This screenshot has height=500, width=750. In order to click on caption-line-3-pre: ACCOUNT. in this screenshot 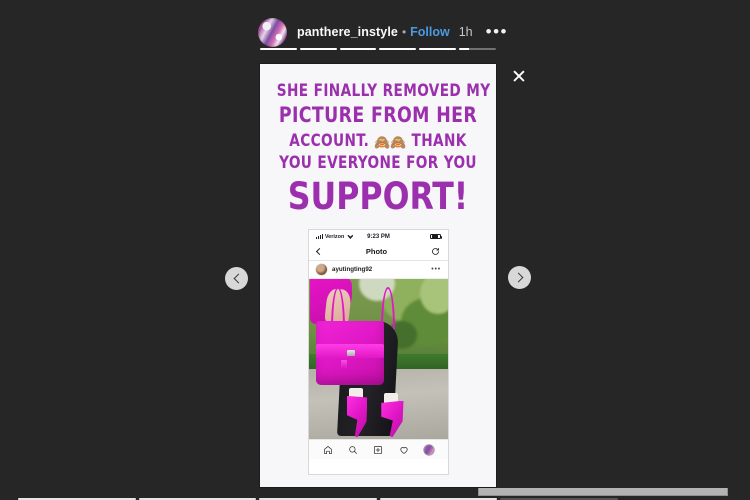, I will do `click(329, 140)`.